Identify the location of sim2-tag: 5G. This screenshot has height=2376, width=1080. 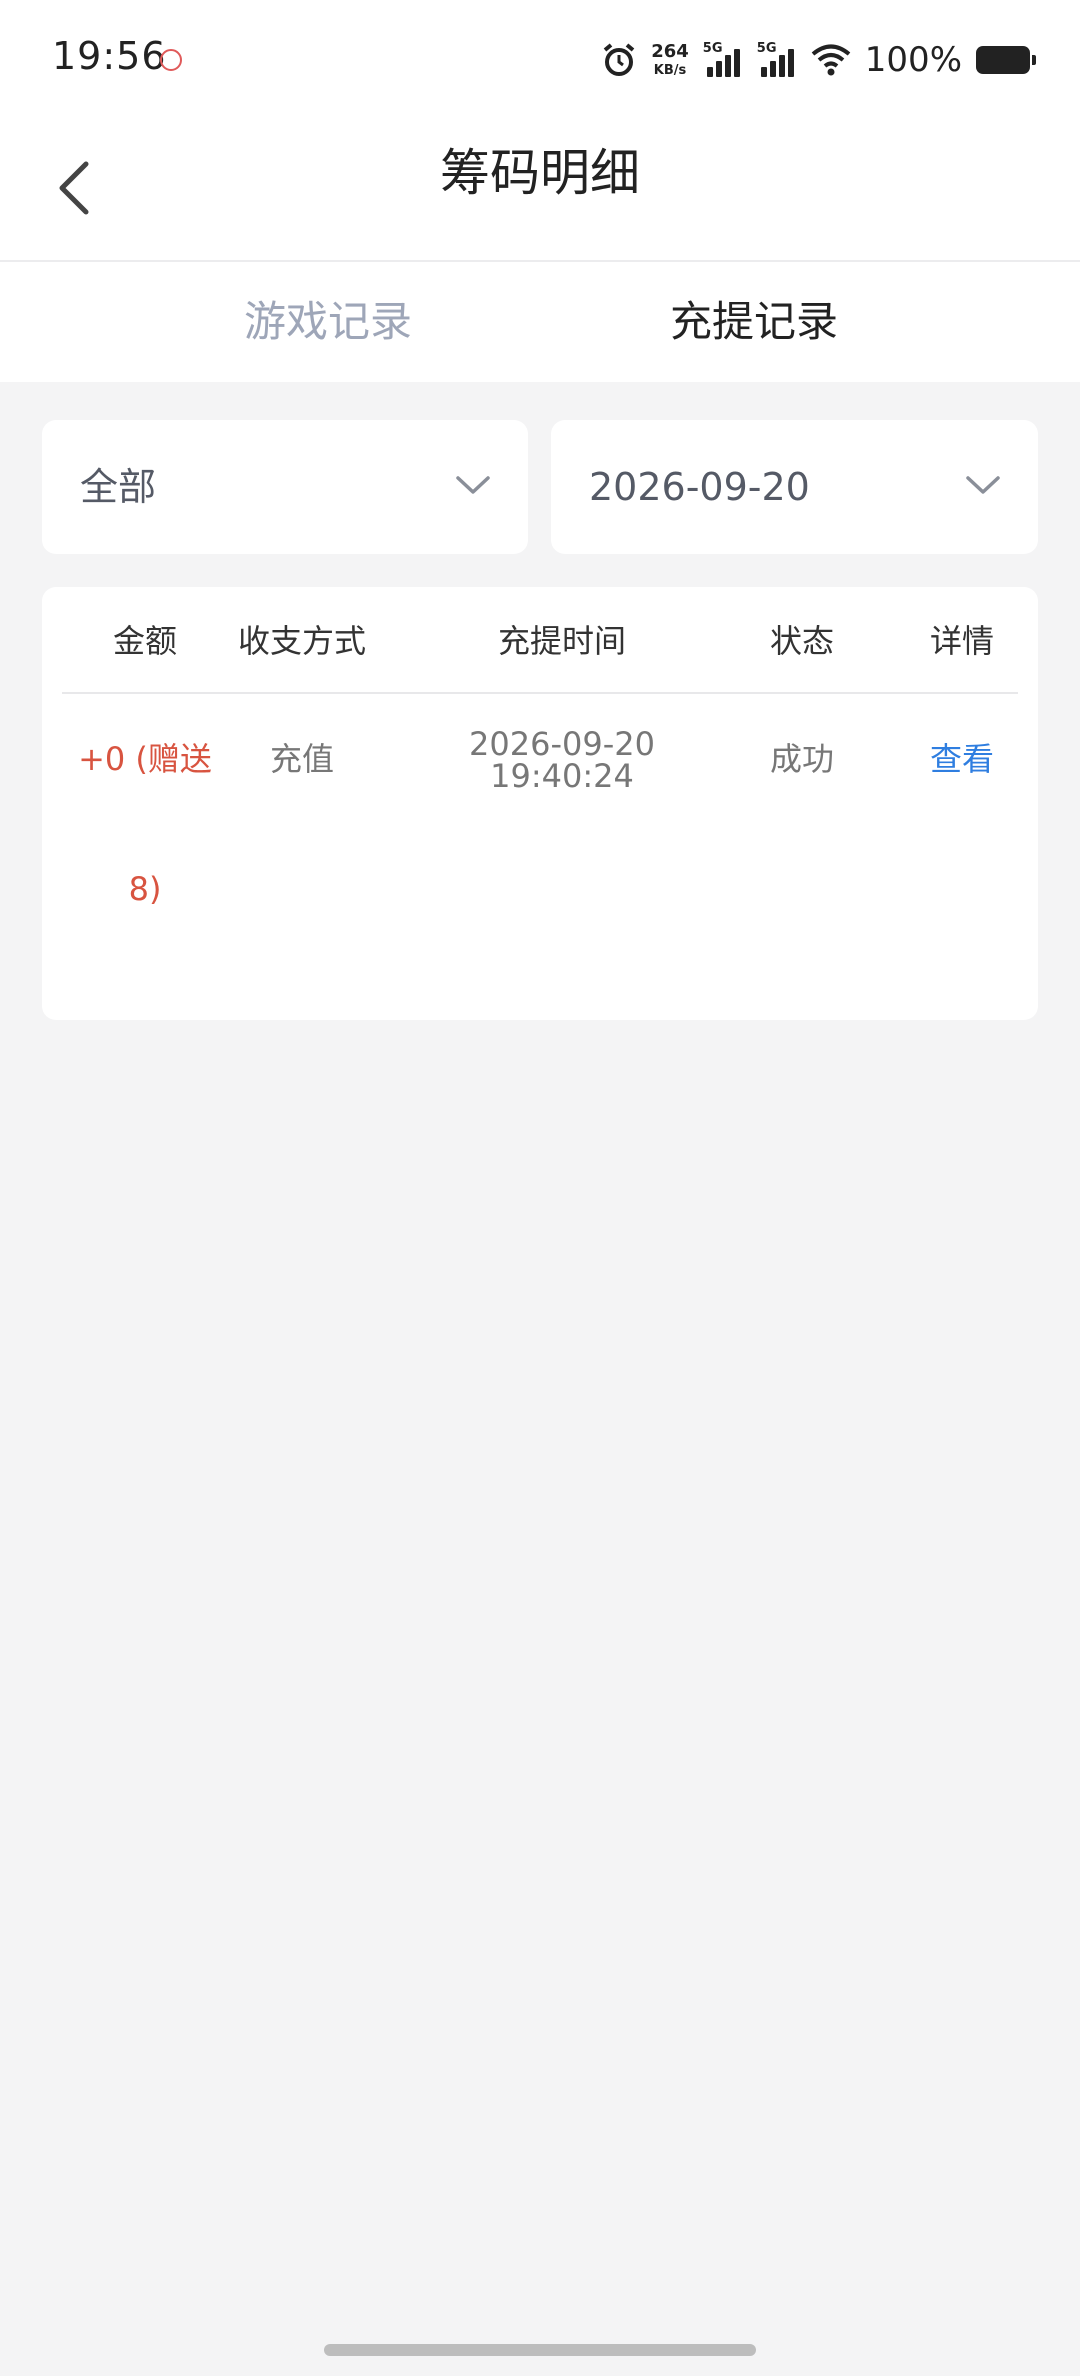
(766, 48).